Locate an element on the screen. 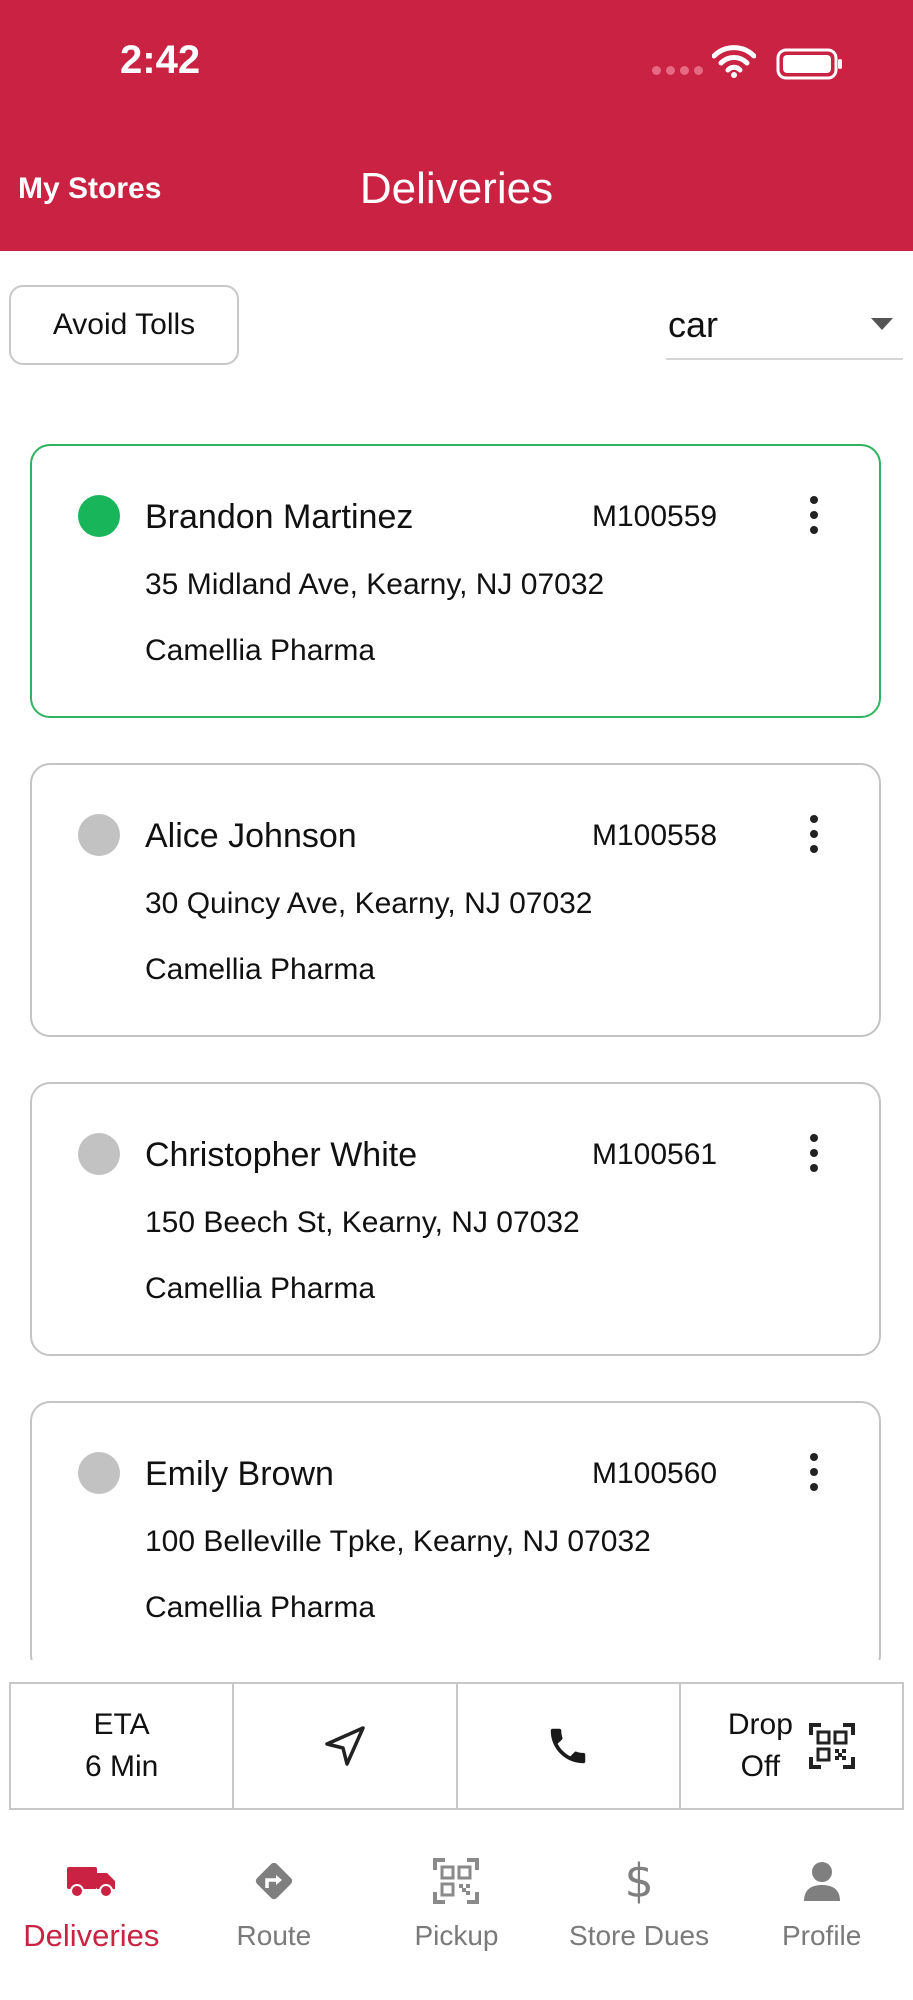 The height and width of the screenshot is (2000, 913). nav-label: Store Dues is located at coordinates (639, 1935).